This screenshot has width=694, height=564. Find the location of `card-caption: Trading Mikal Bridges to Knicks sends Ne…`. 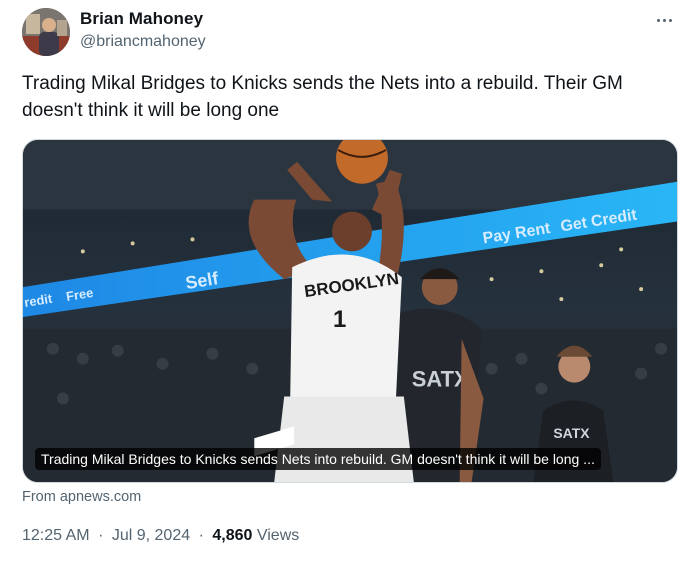

card-caption: Trading Mikal Bridges to Knicks sends Ne… is located at coordinates (318, 459).